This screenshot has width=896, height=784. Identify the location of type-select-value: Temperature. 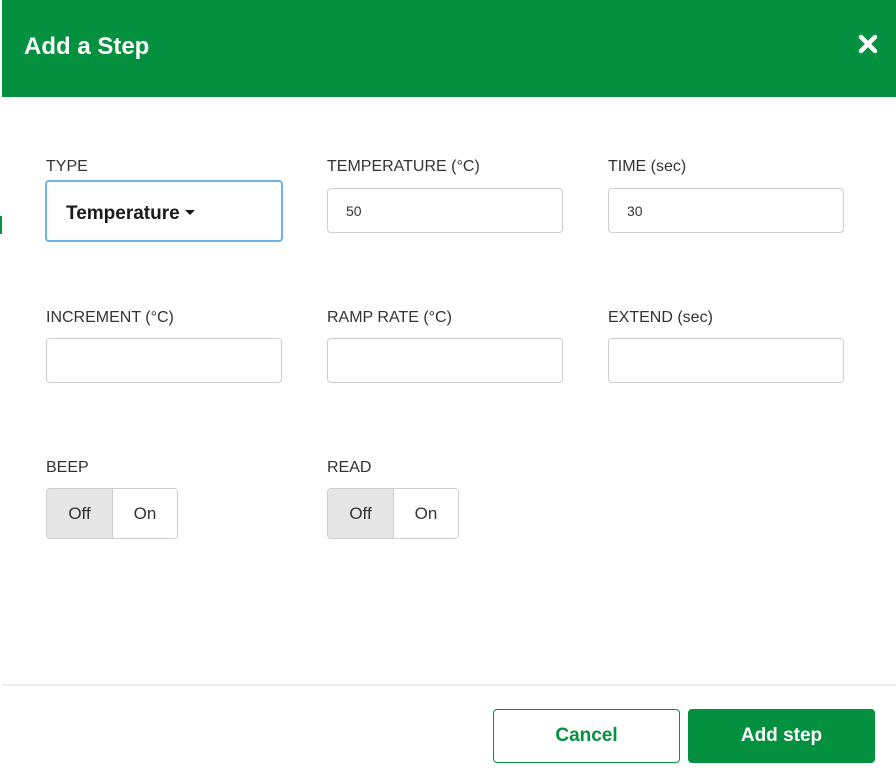
(130, 214).